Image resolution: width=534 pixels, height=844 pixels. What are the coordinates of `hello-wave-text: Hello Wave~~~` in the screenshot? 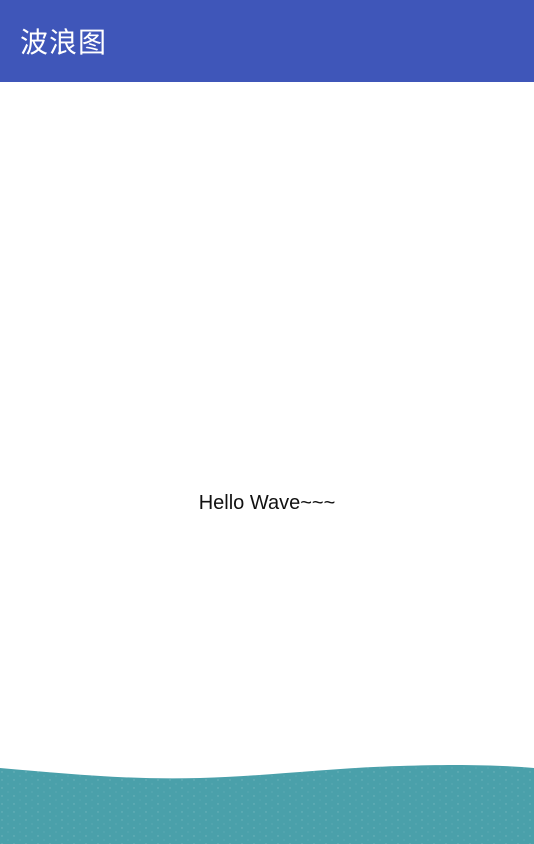 It's located at (267, 503).